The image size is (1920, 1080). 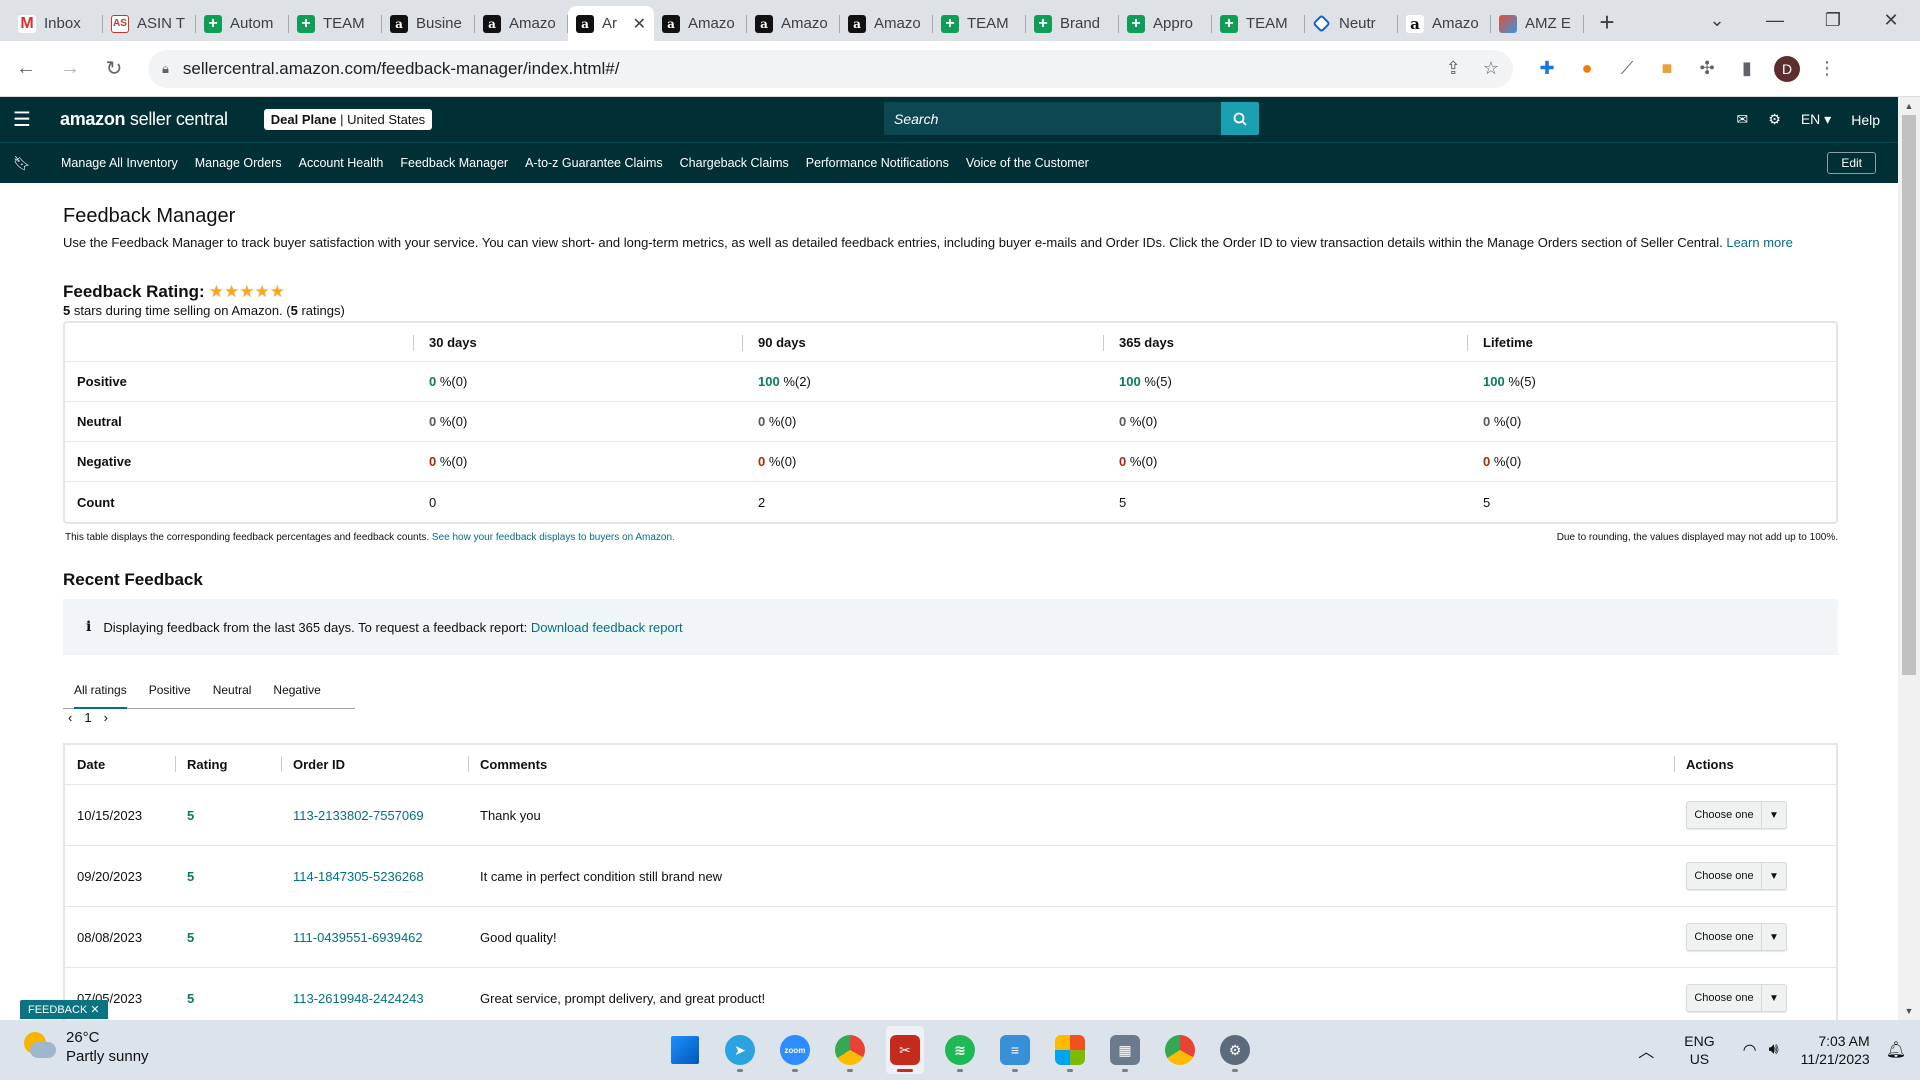 I want to click on wifi-icon: ◠, so click(x=1750, y=1050).